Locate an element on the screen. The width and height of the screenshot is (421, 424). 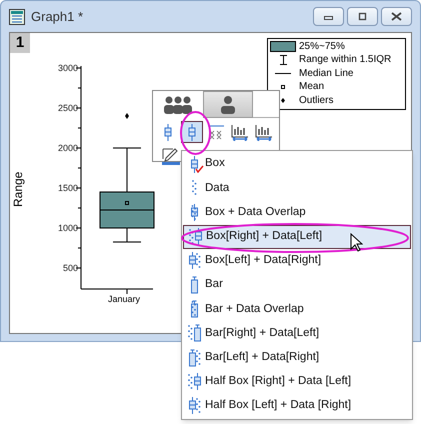
menu-item-label: Box[Left] + Data[Right] is located at coordinates (263, 260).